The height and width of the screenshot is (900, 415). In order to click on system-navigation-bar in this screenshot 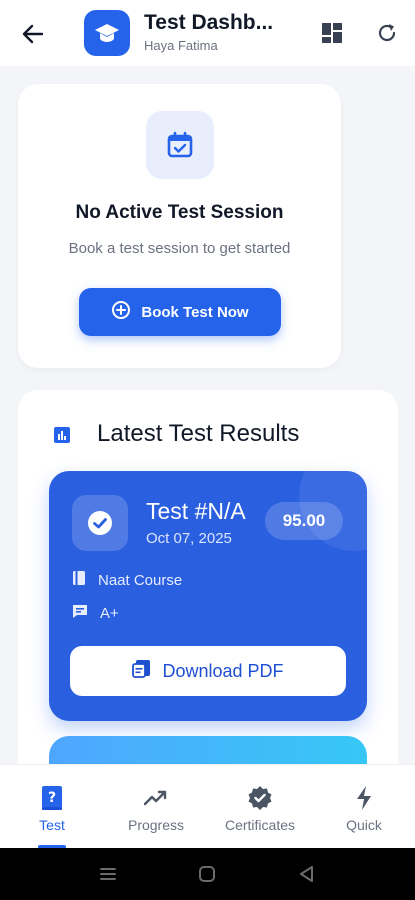, I will do `click(207, 874)`.